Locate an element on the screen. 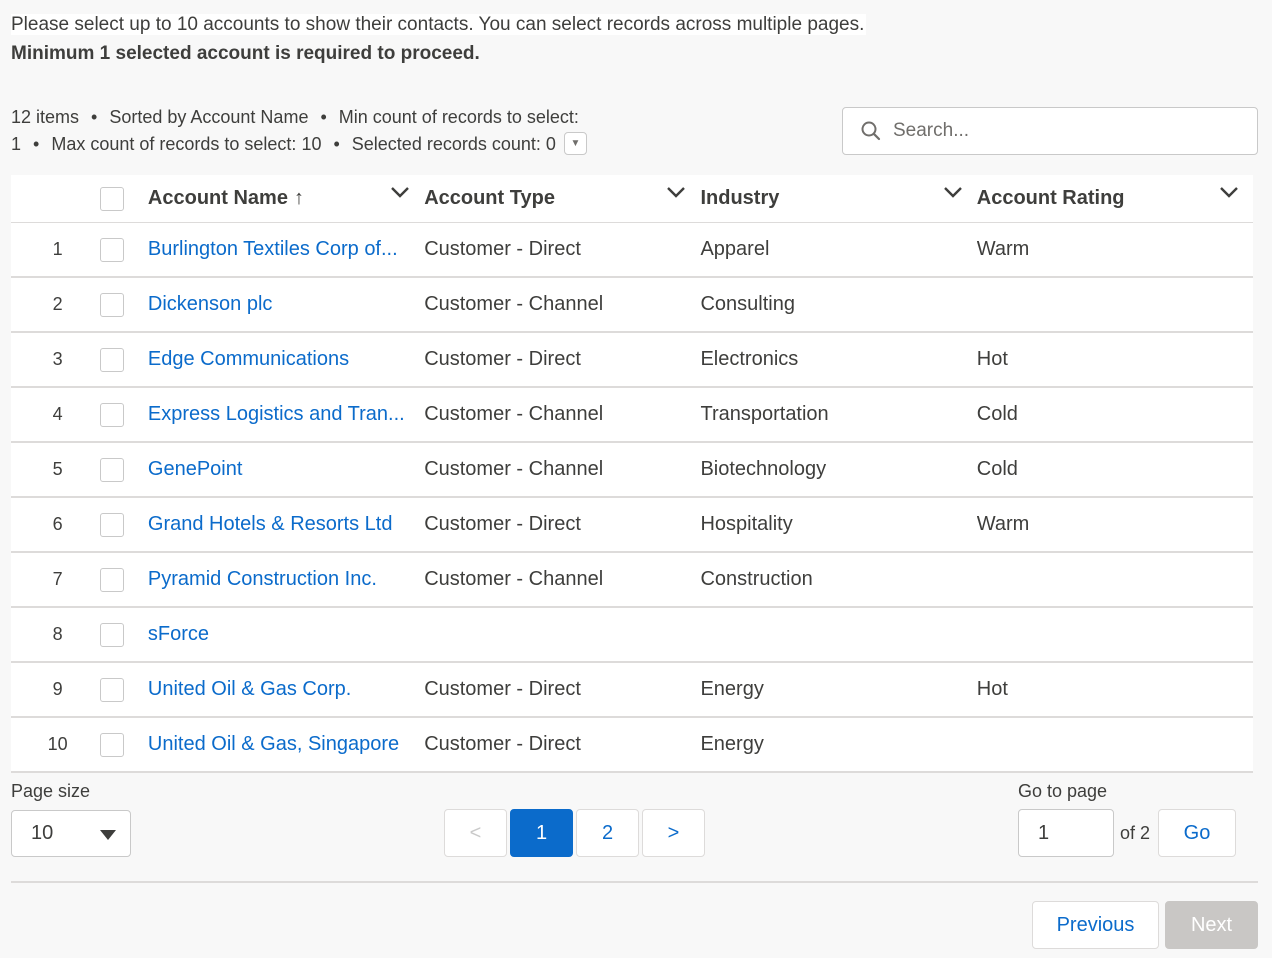  selection-dropdown-button: ▼ is located at coordinates (575, 143).